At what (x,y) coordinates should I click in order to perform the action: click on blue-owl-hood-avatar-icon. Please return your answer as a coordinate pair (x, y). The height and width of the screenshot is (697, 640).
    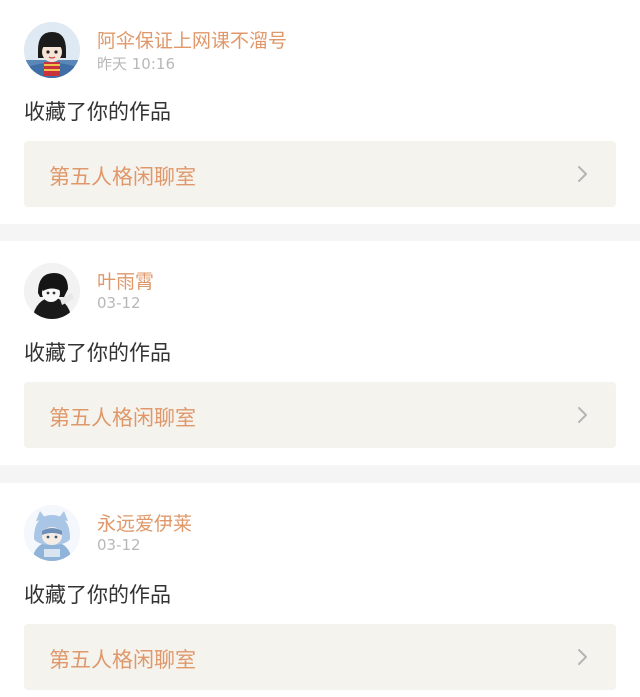
    Looking at the image, I should click on (52, 533).